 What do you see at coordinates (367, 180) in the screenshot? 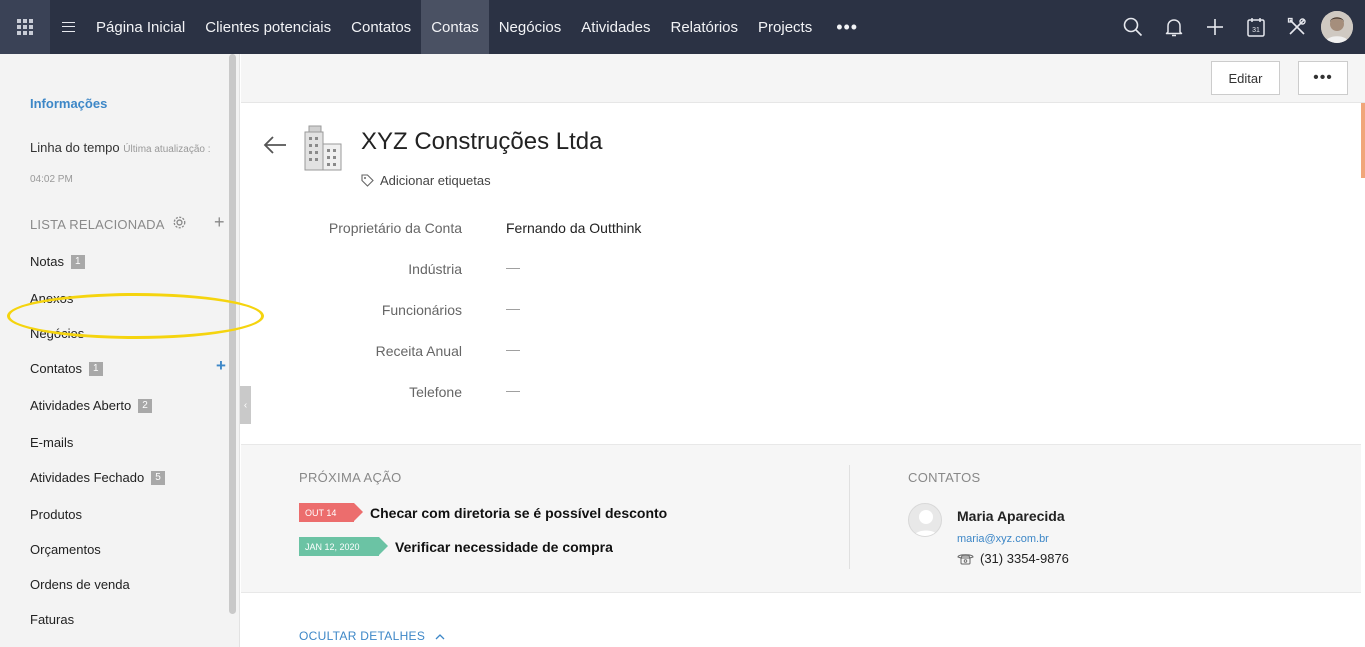
I see `tag-icon` at bounding box center [367, 180].